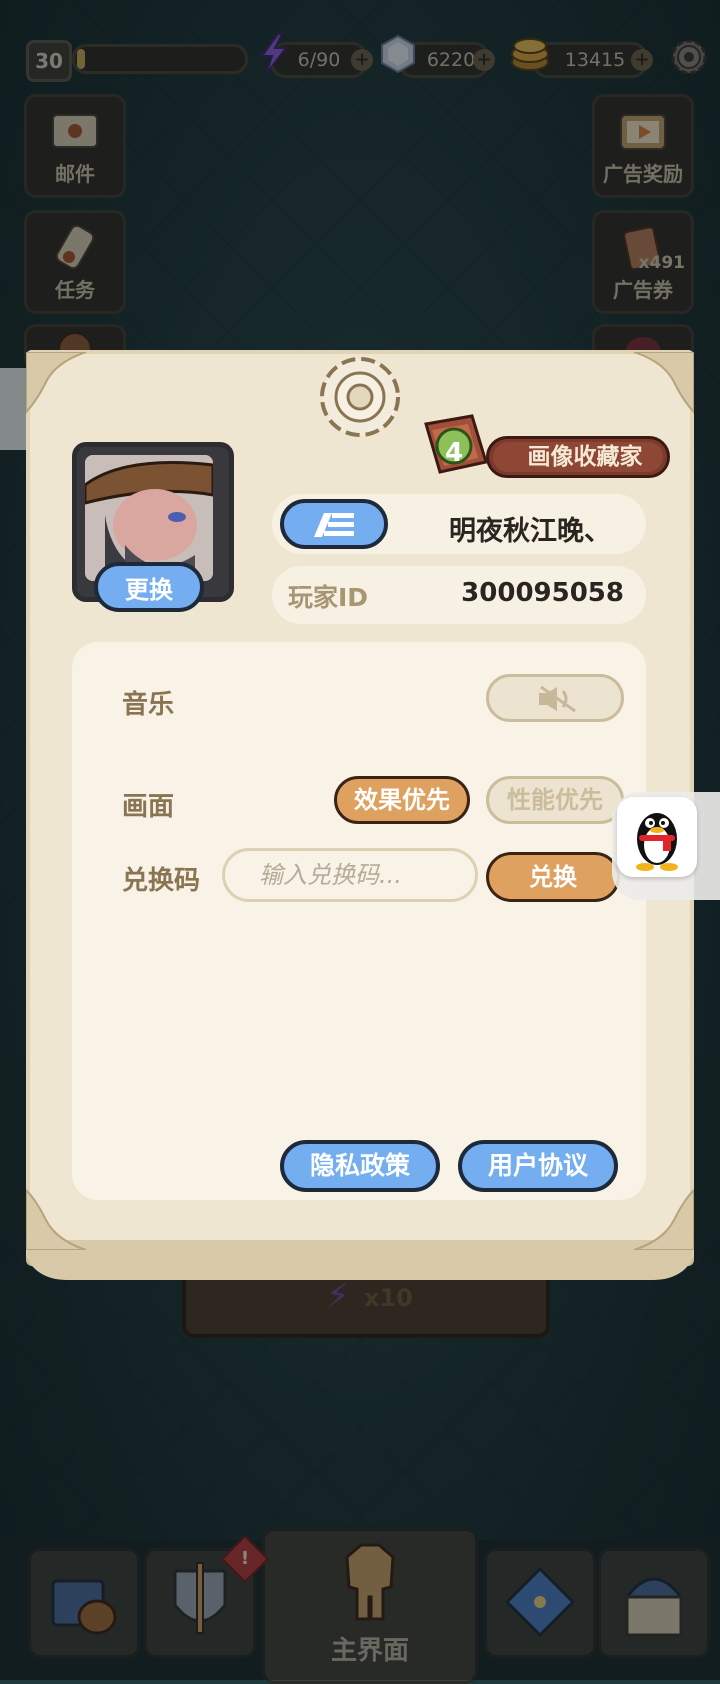  I want to click on qq-button, so click(657, 837).